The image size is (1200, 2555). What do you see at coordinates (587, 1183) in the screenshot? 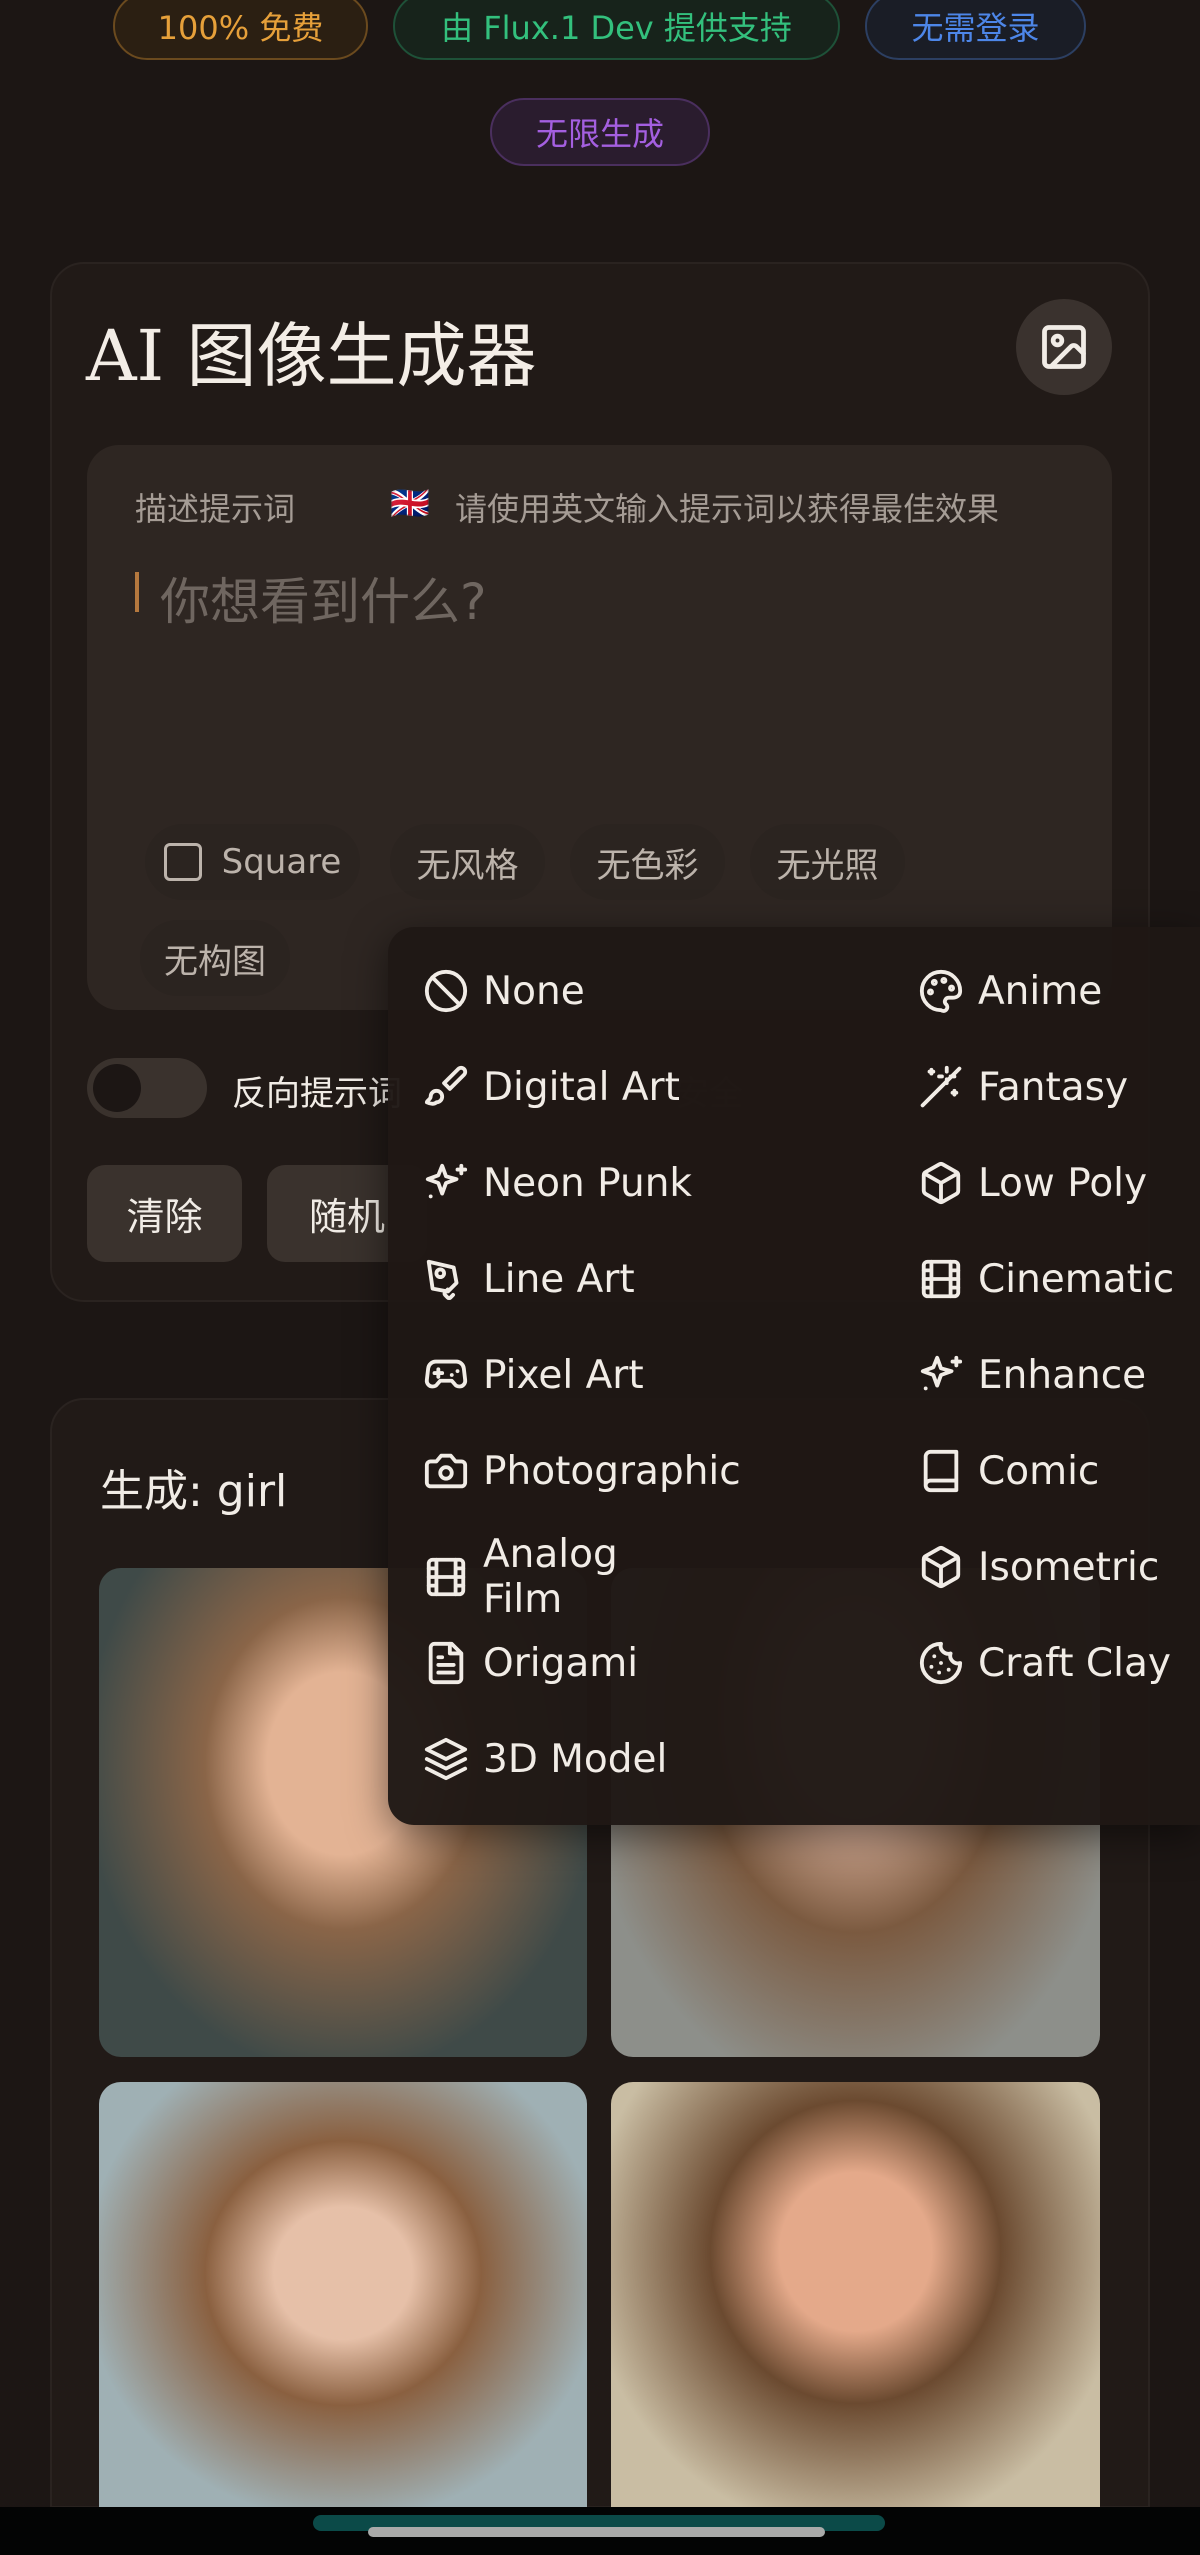
I see `style-option-label: Neon Punk` at bounding box center [587, 1183].